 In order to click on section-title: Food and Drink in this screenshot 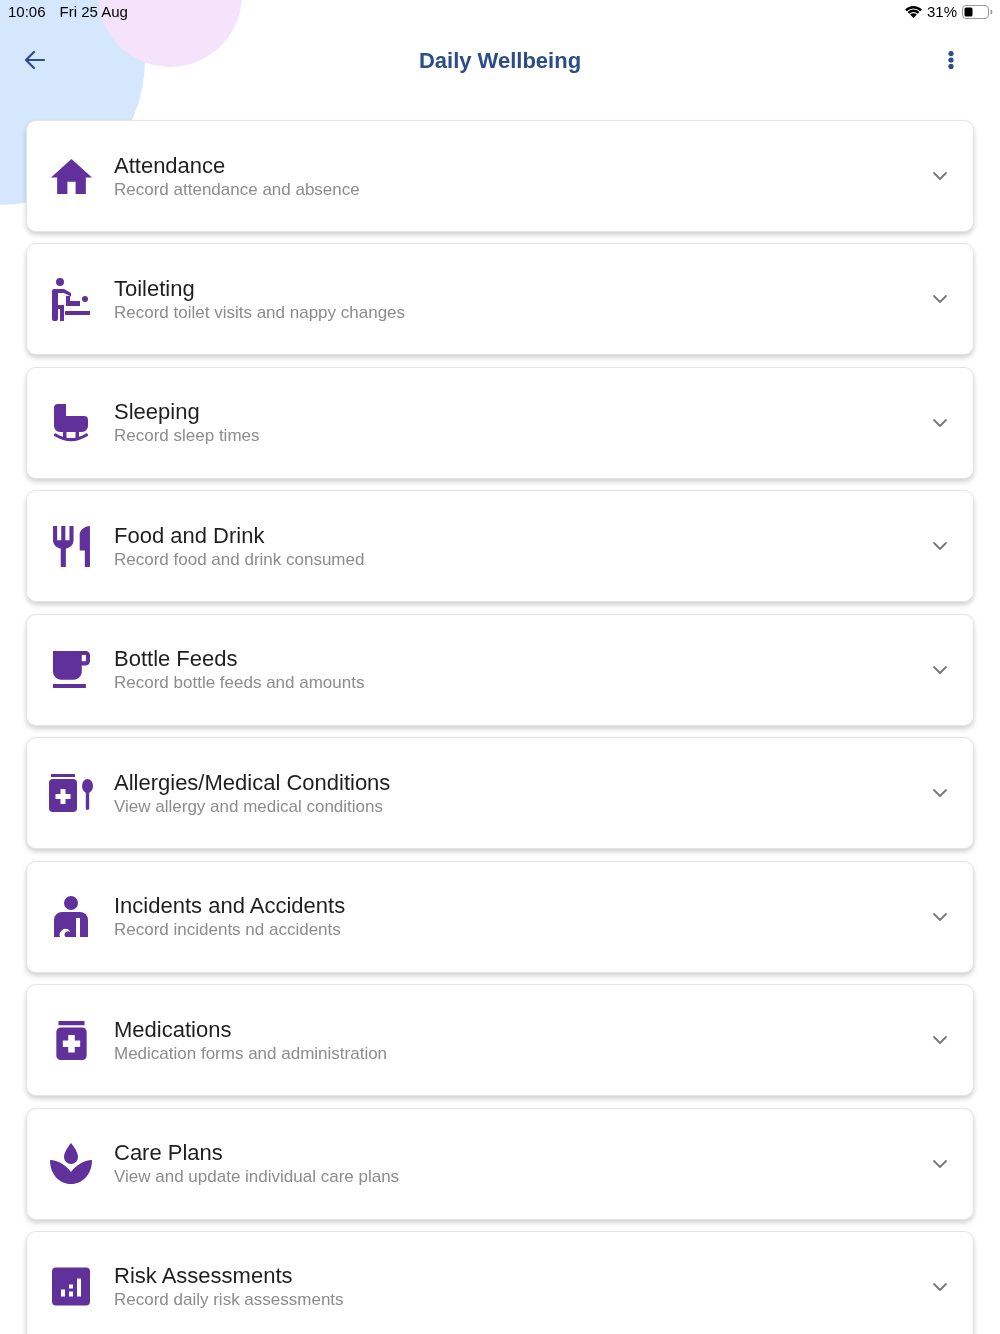, I will do `click(189, 535)`.